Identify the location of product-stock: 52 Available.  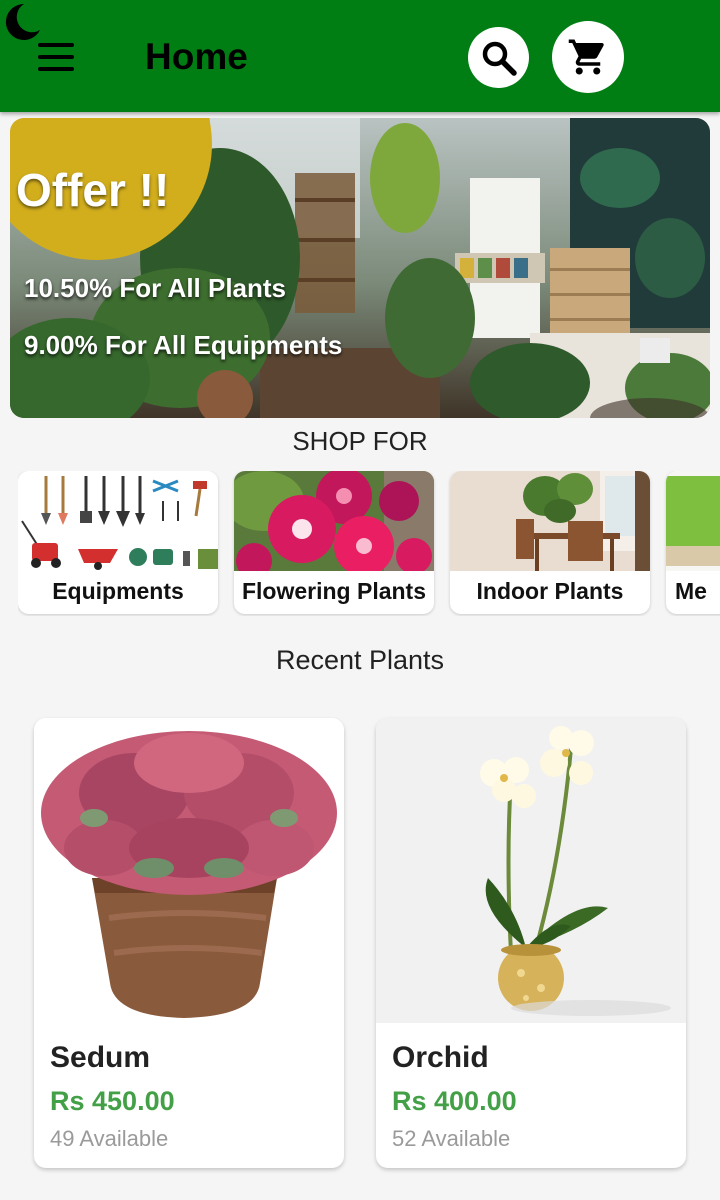
(451, 1138).